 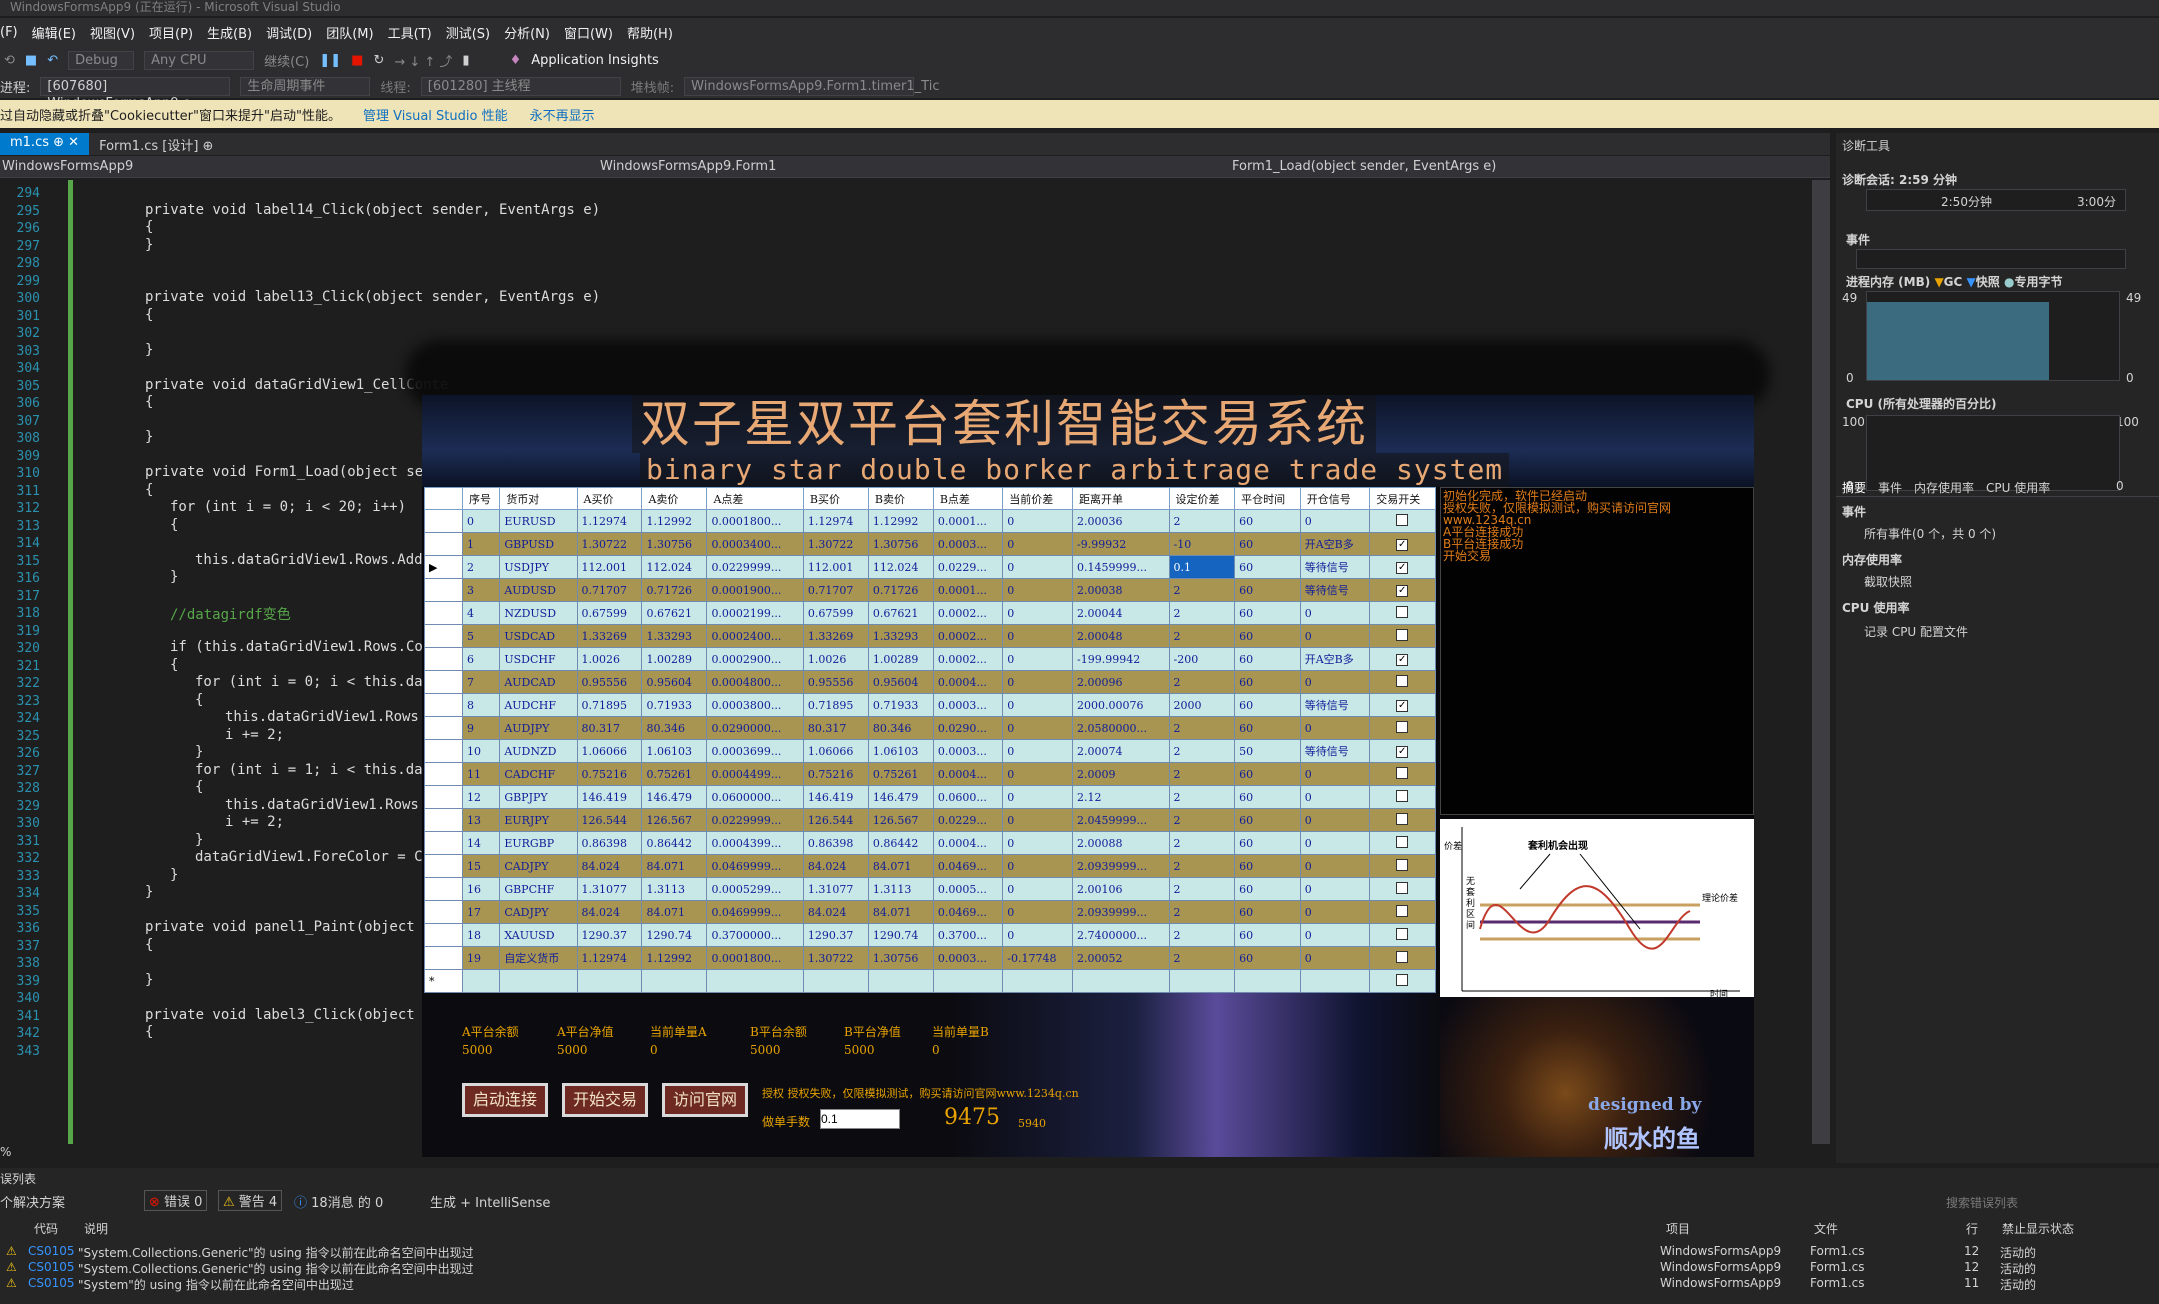 I want to click on menu-item-7: 工具(T), so click(x=417, y=32).